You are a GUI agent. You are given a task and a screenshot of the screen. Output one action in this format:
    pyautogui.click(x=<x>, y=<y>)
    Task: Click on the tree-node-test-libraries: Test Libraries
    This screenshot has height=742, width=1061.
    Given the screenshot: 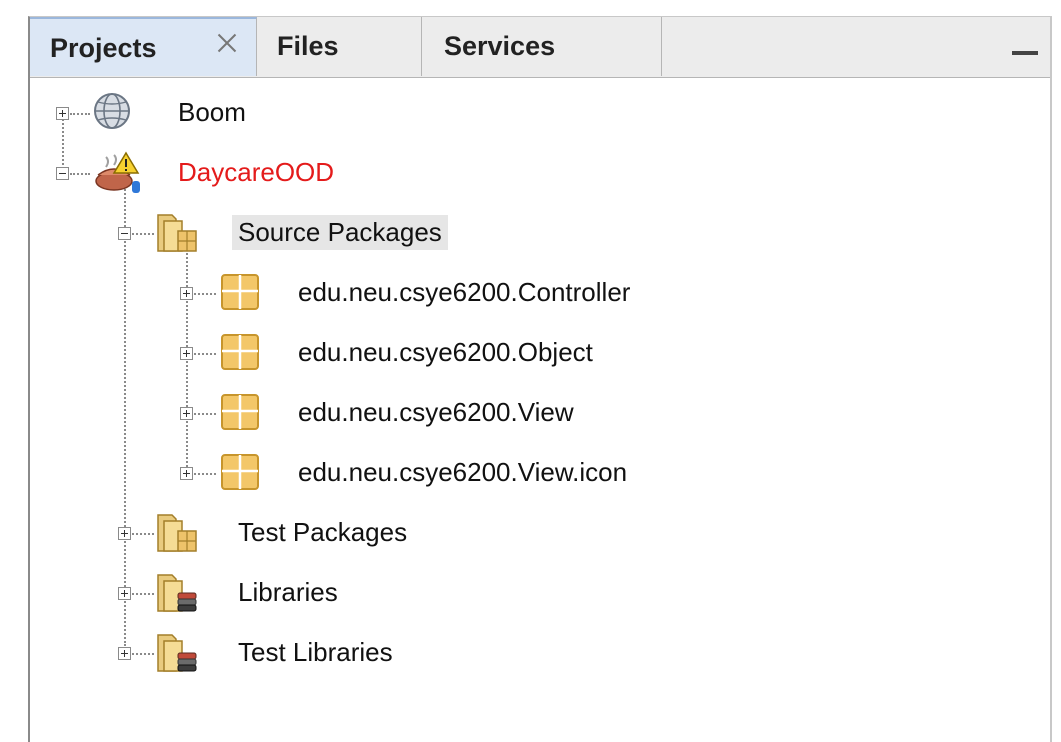 What is the action you would take?
    pyautogui.click(x=330, y=651)
    